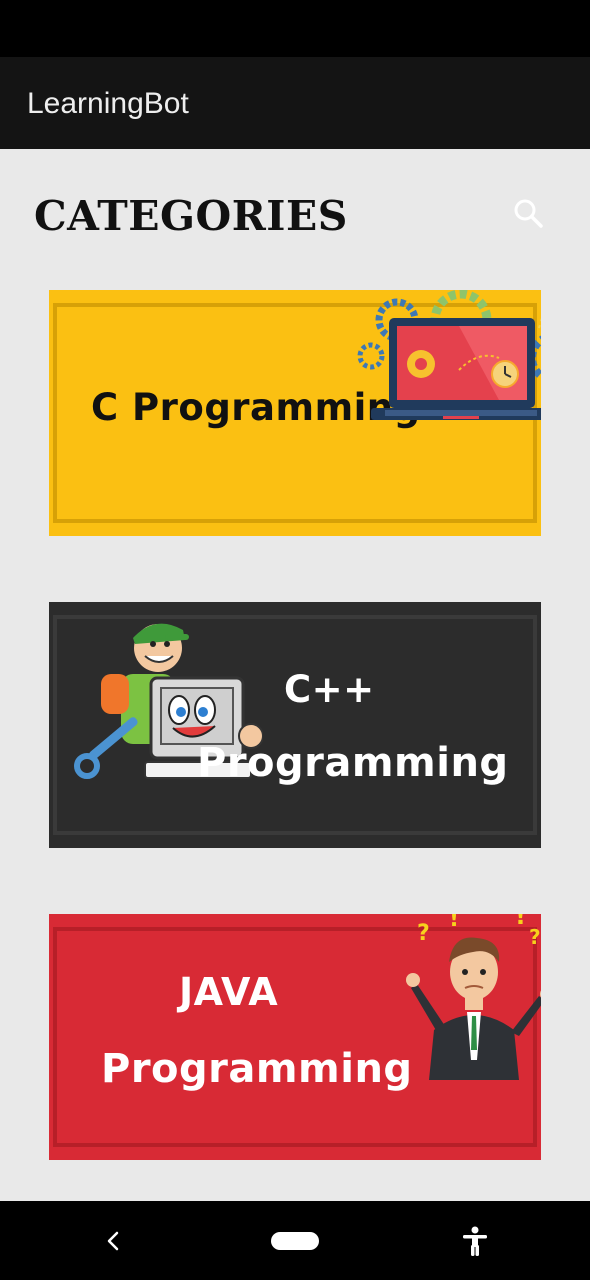 Image resolution: width=590 pixels, height=1280 pixels. I want to click on card-title-line1: C++, so click(329, 689).